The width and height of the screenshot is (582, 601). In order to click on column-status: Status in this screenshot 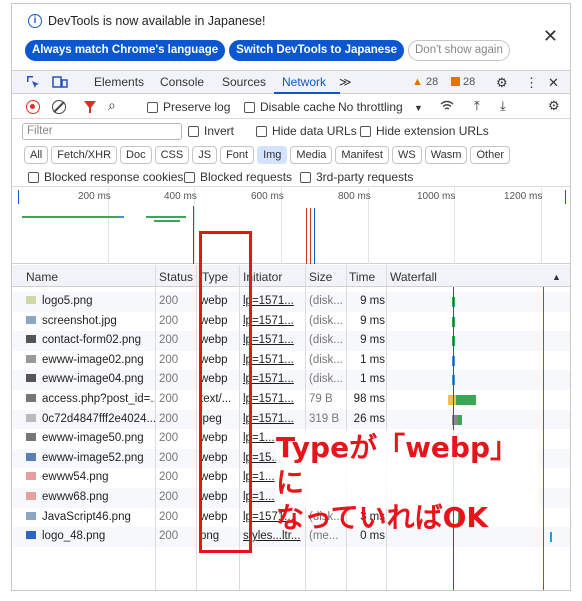, I will do `click(176, 277)`.